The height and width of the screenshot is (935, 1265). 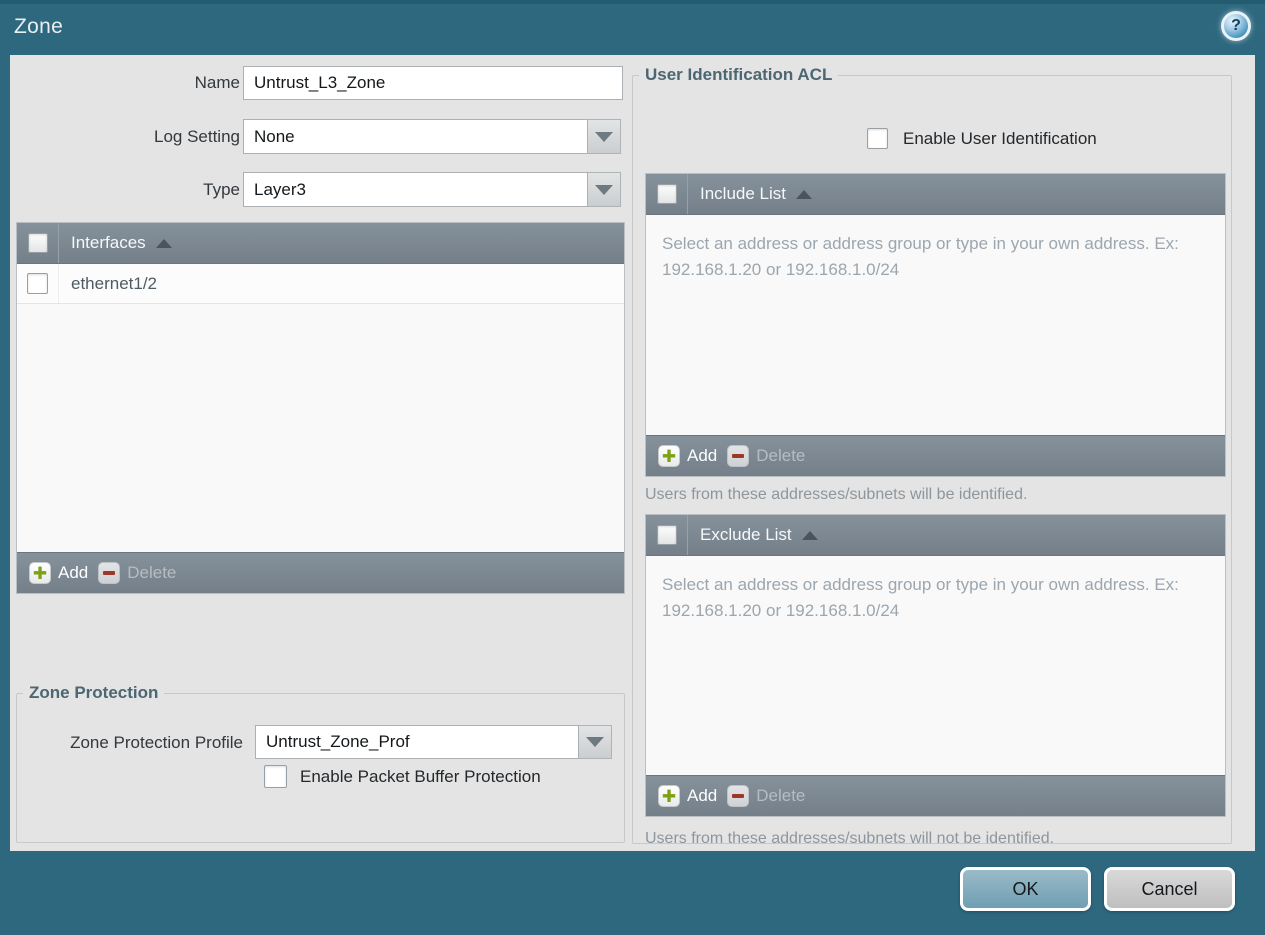 I want to click on include-delete-button: Delete, so click(x=766, y=456).